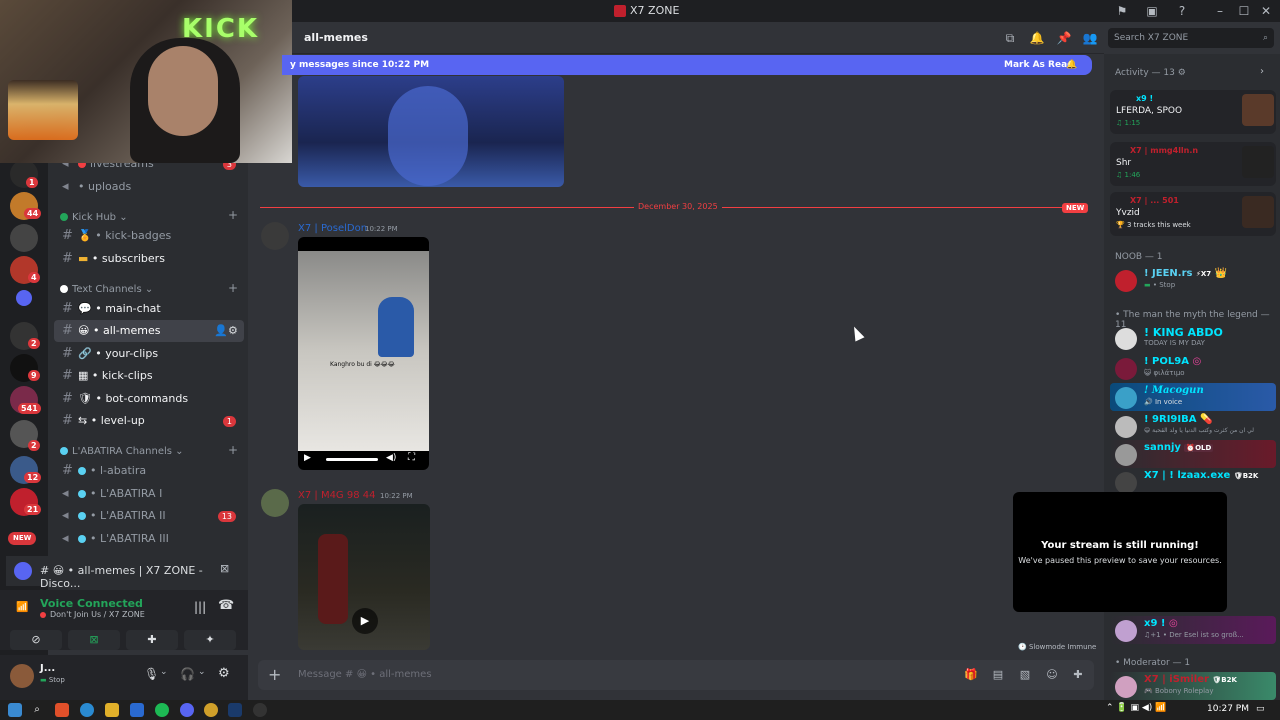  Describe the element at coordinates (998, 675) in the screenshot. I see `gif-icon: ▤` at that location.